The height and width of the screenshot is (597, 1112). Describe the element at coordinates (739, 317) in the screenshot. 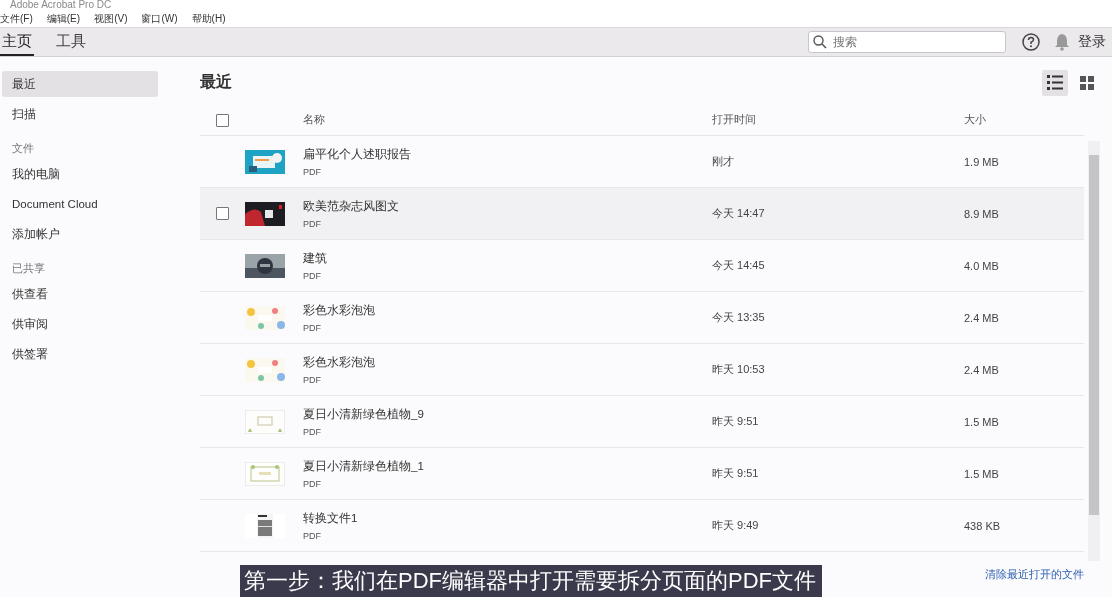

I see `opened-time: 今天 13:35` at that location.